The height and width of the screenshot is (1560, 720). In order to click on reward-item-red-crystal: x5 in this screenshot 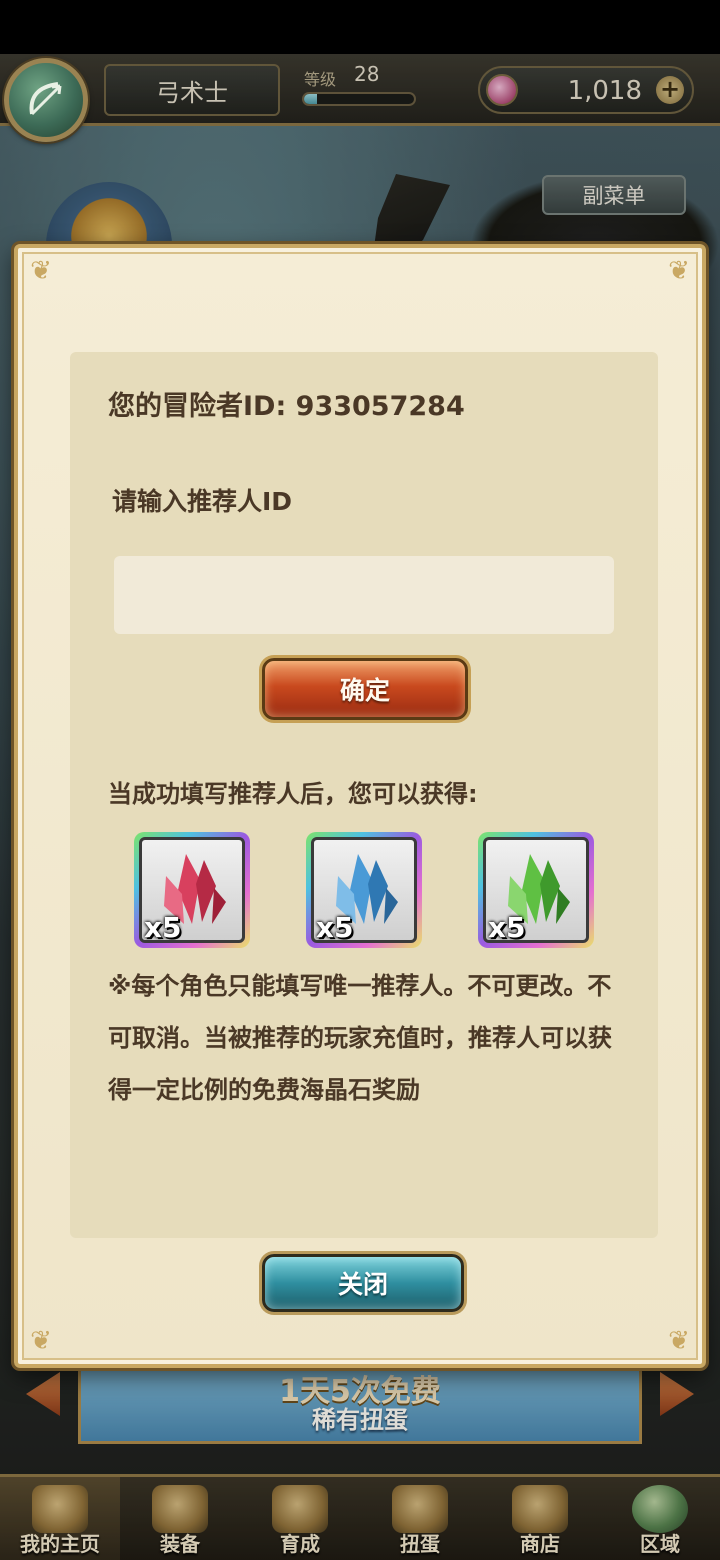, I will do `click(192, 890)`.